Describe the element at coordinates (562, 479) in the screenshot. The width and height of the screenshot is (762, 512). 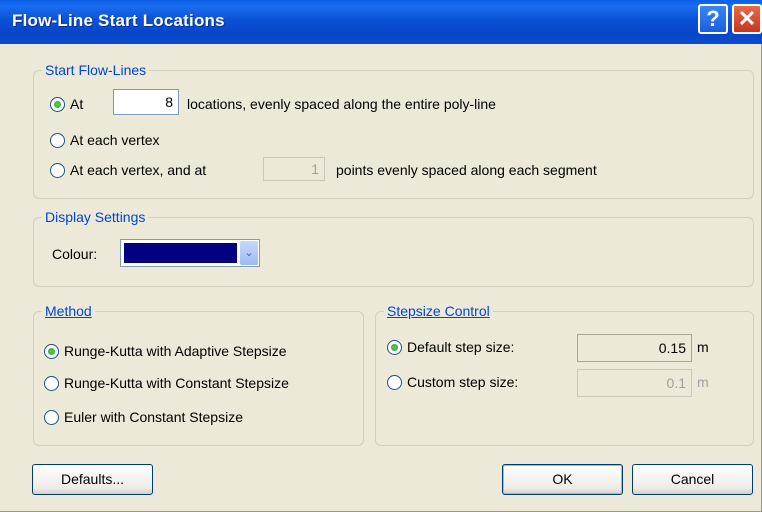
I see `ok-button: OK` at that location.